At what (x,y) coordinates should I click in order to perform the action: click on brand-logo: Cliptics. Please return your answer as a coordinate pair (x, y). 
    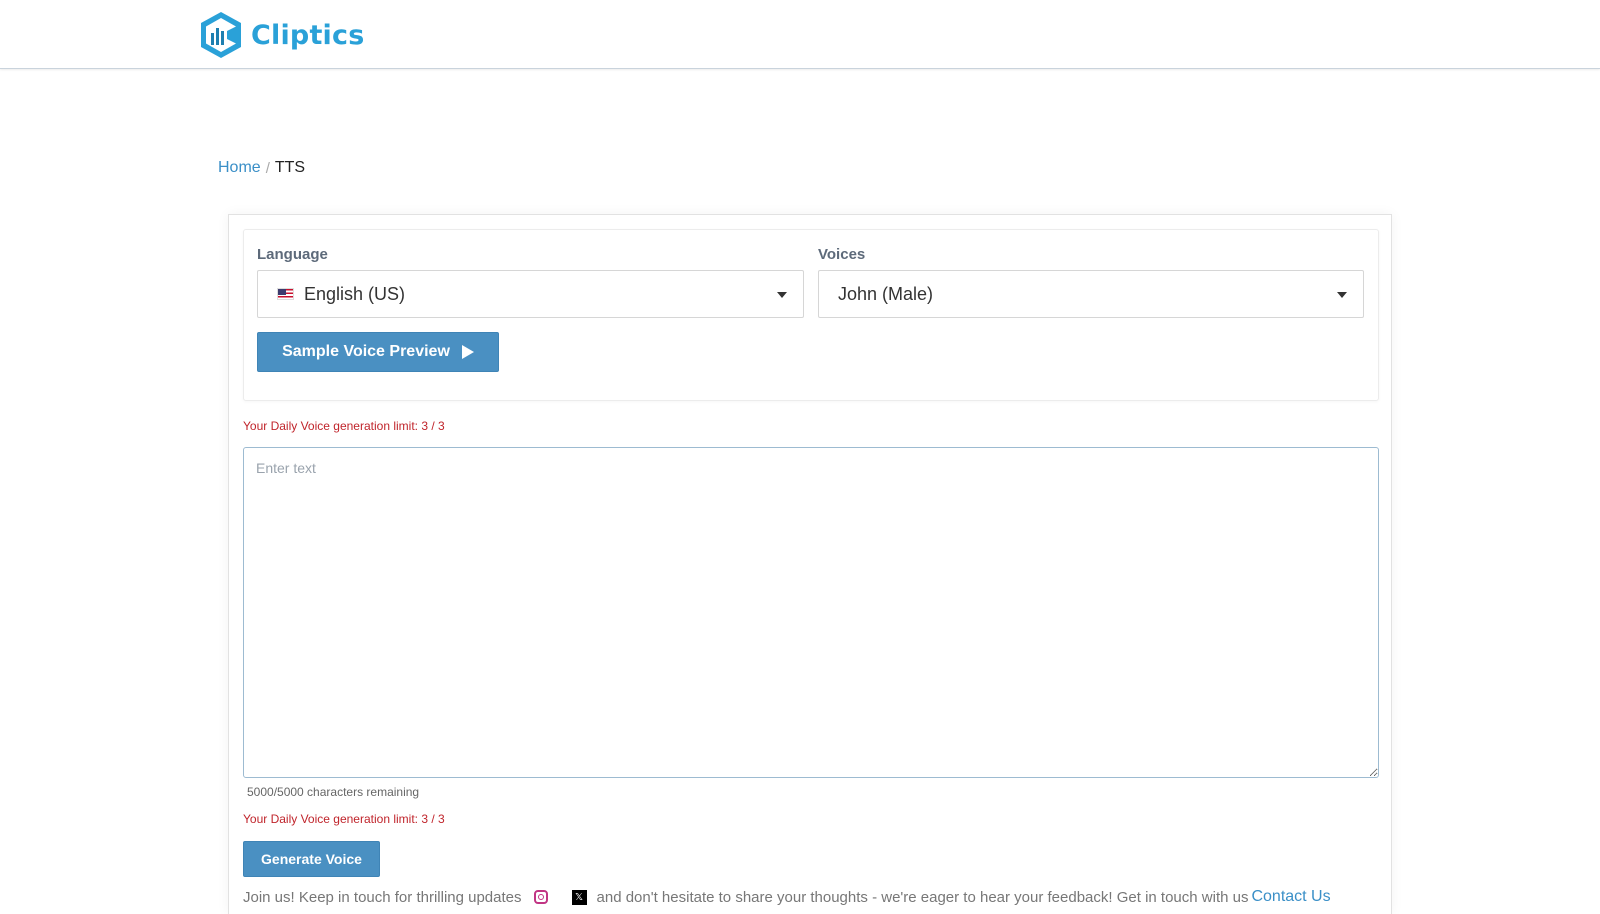
    Looking at the image, I should click on (282, 35).